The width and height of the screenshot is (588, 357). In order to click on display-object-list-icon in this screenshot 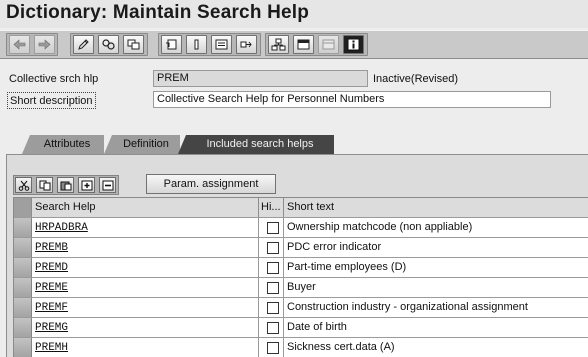, I will do `click(303, 44)`.